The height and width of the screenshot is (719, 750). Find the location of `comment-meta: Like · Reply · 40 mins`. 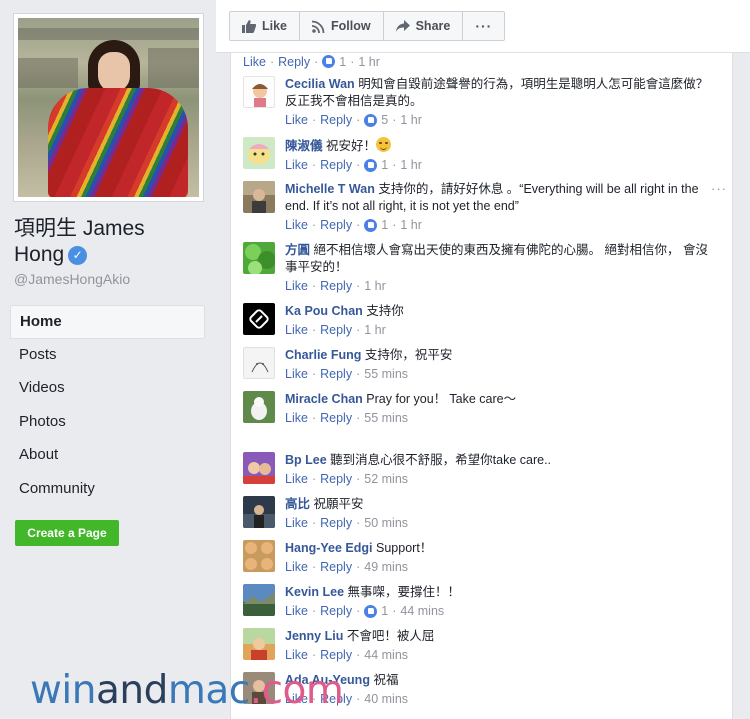

comment-meta: Like · Reply · 40 mins is located at coordinates (347, 699).